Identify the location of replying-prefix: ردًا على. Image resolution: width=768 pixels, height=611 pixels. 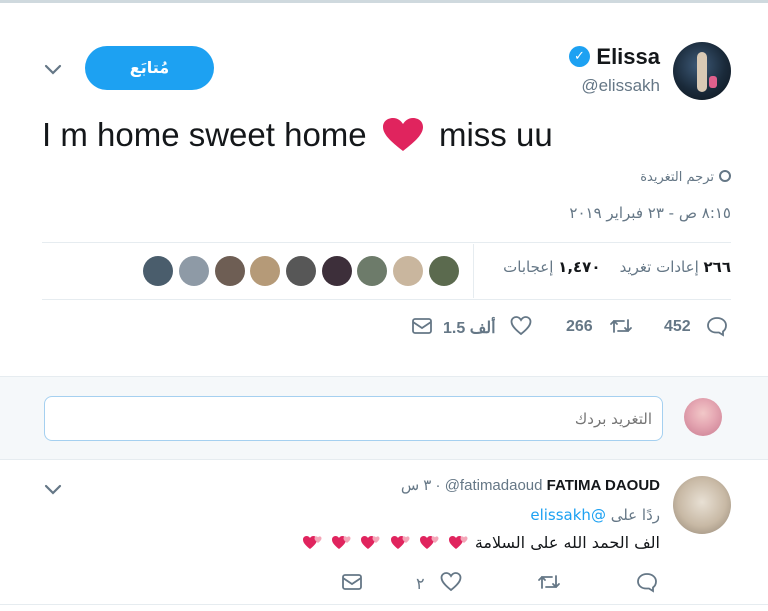
(635, 515).